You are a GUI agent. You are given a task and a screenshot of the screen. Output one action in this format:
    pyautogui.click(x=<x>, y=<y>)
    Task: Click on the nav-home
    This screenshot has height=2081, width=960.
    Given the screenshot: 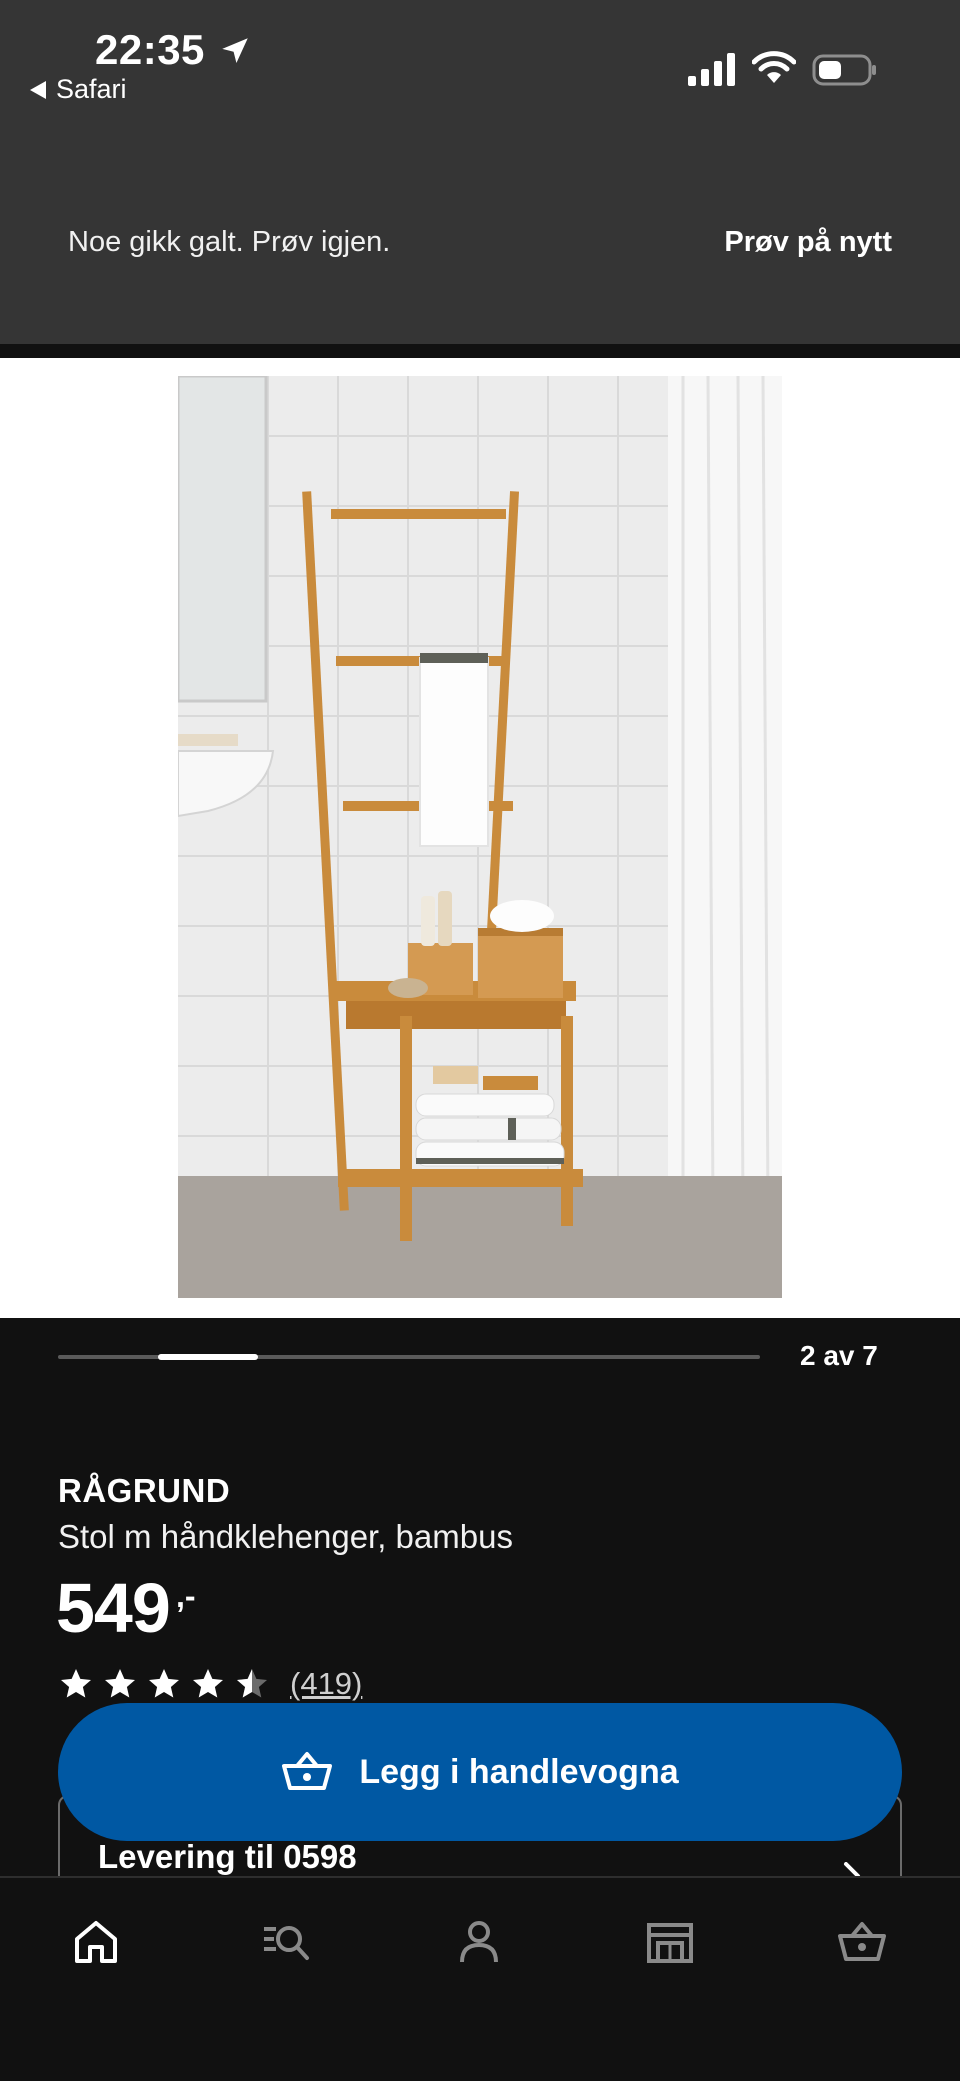 What is the action you would take?
    pyautogui.click(x=96, y=1942)
    